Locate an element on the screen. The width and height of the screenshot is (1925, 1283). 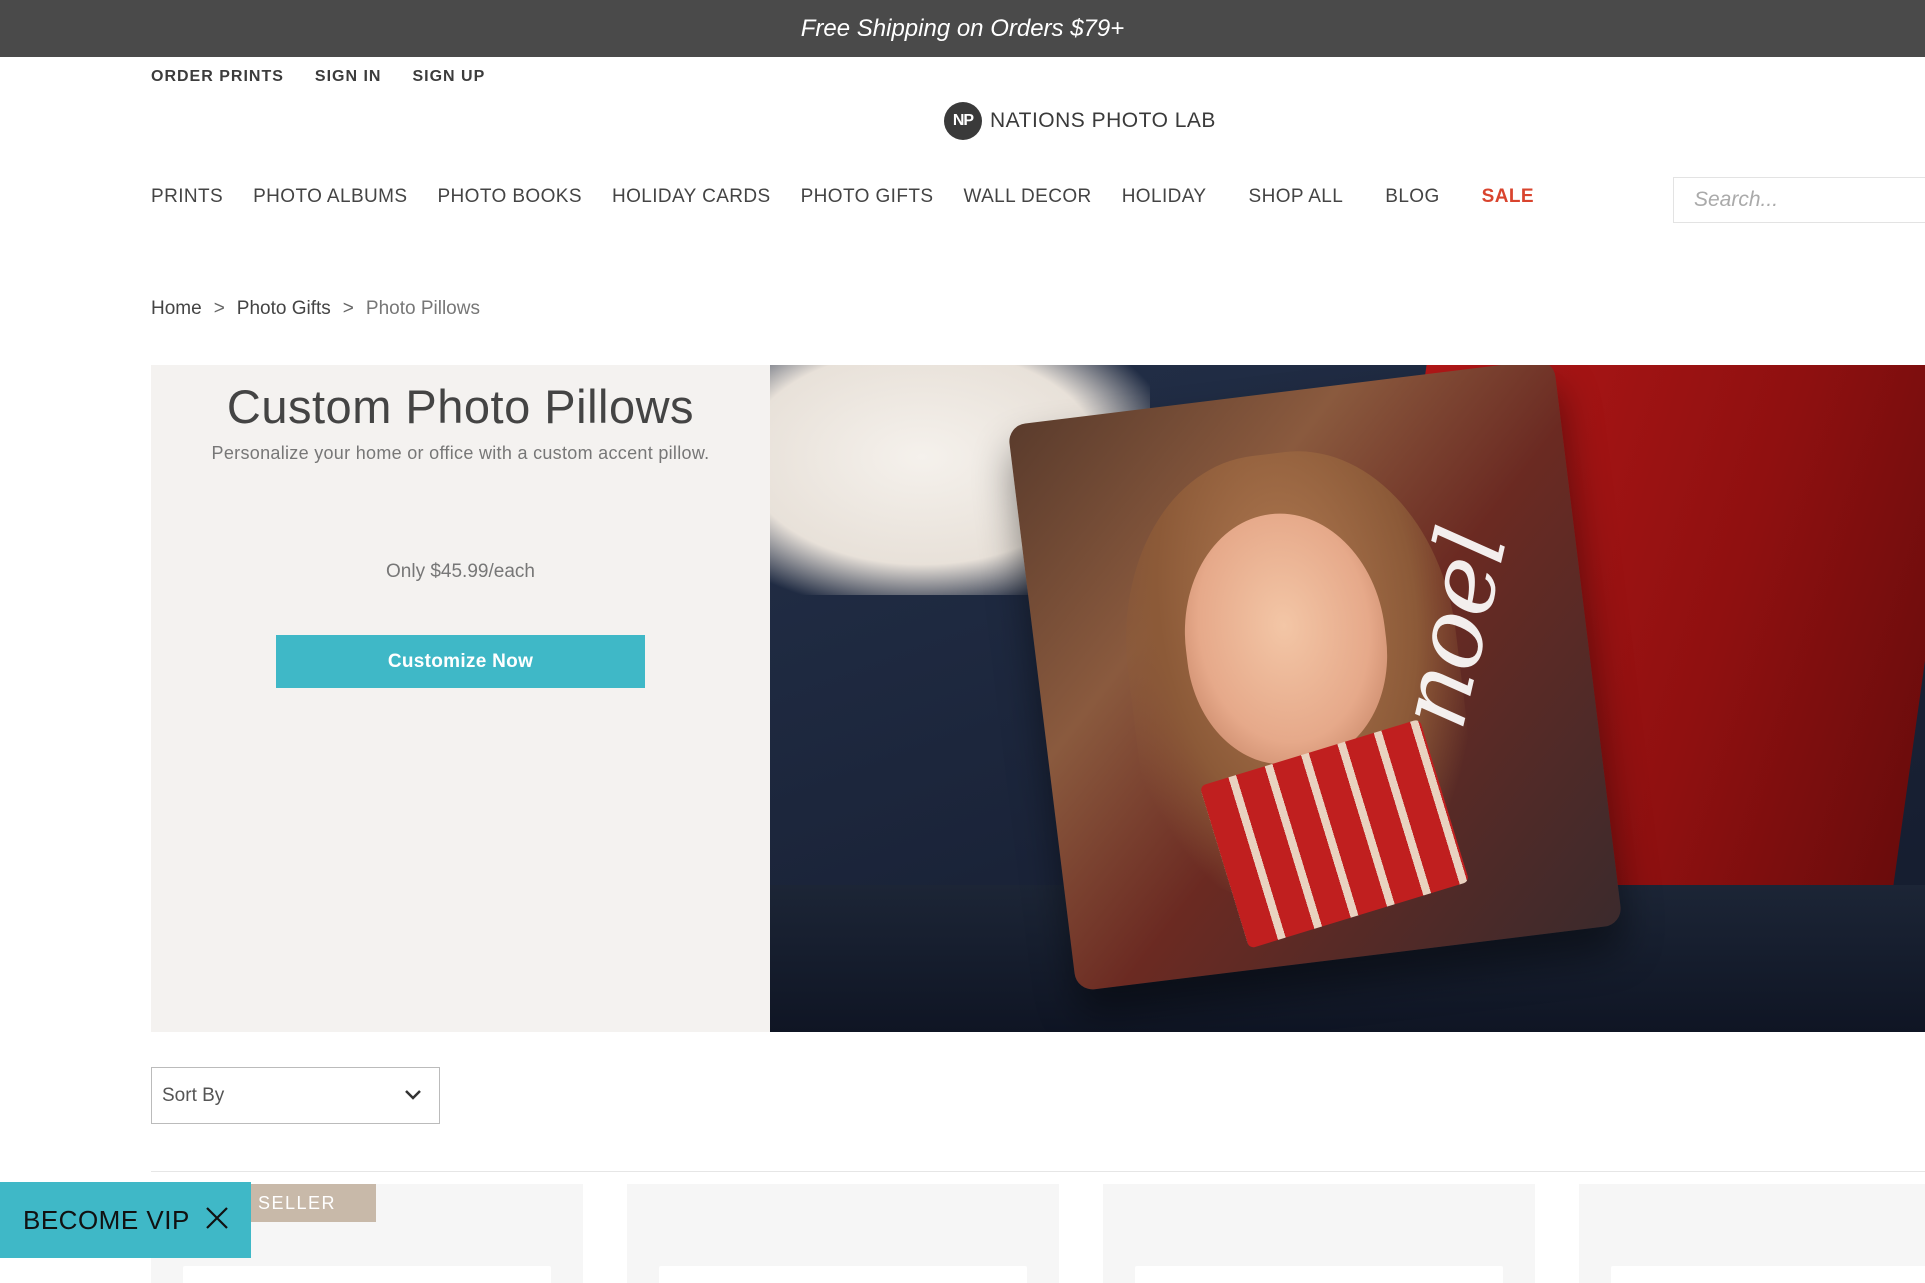
order-prints-link: ORDER PRINTS is located at coordinates (217, 77).